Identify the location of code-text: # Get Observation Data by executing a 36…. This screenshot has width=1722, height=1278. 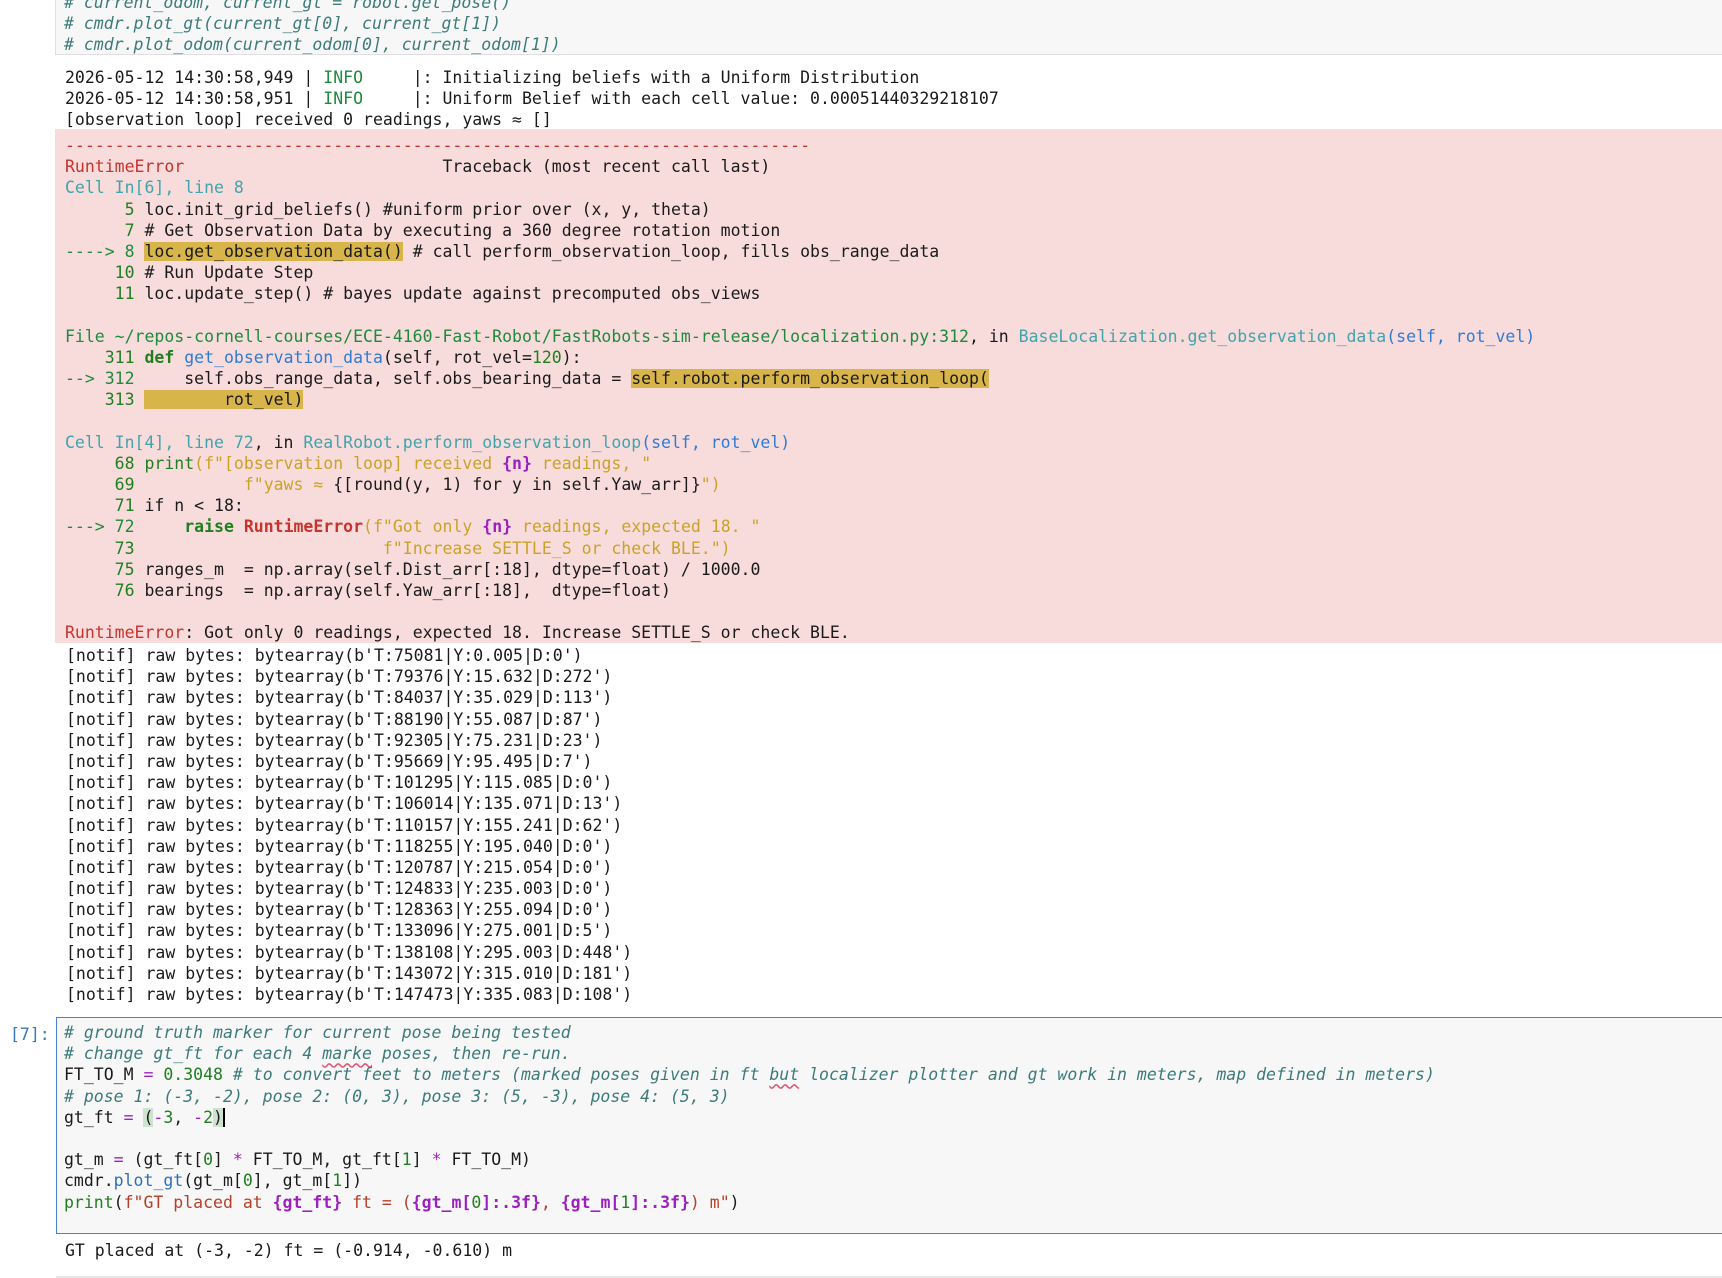
(462, 230).